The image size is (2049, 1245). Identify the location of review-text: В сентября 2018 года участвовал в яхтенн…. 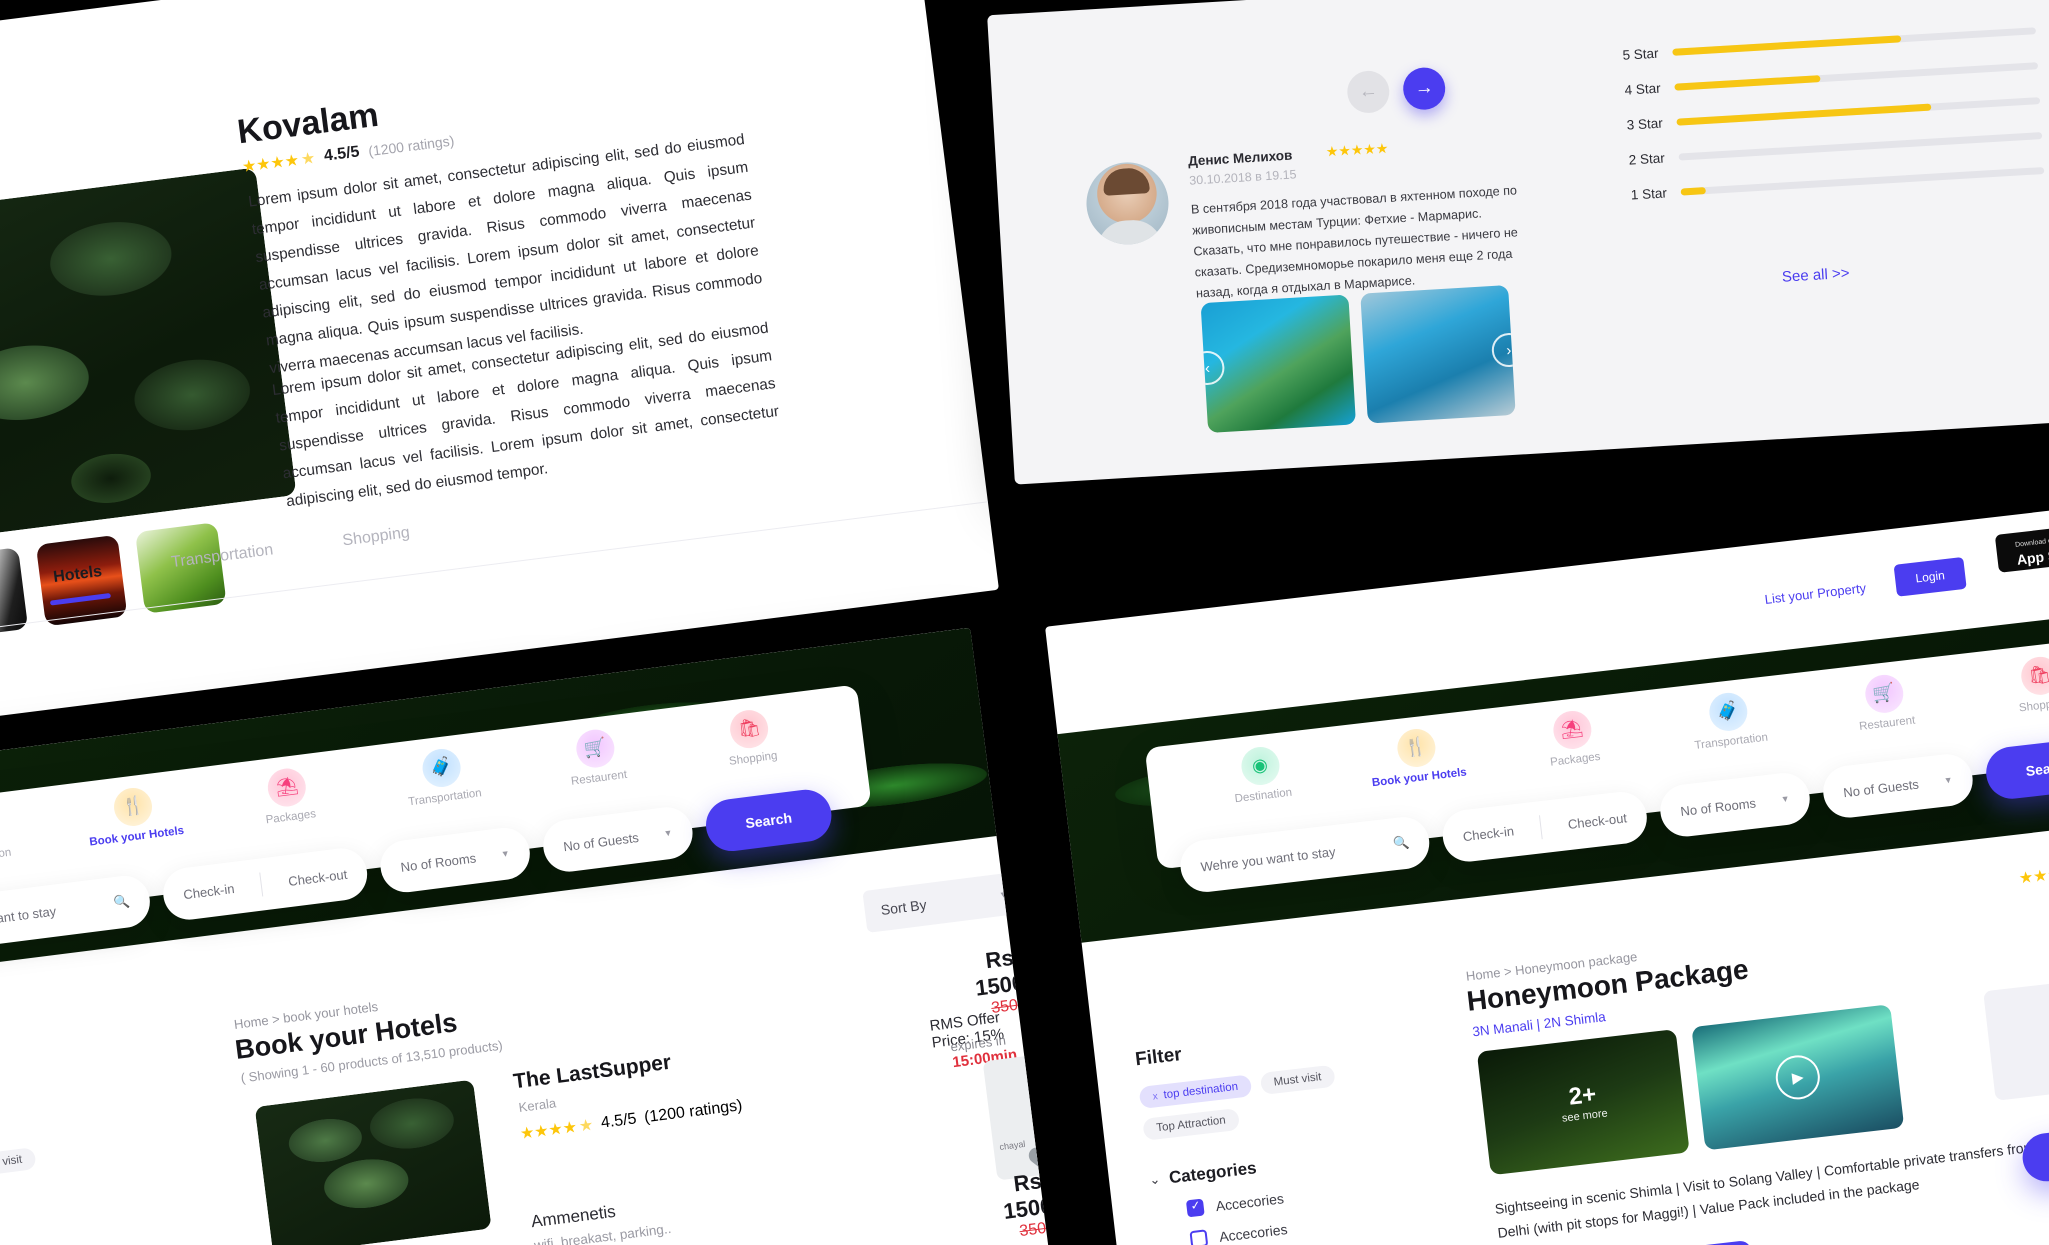
(1354, 242).